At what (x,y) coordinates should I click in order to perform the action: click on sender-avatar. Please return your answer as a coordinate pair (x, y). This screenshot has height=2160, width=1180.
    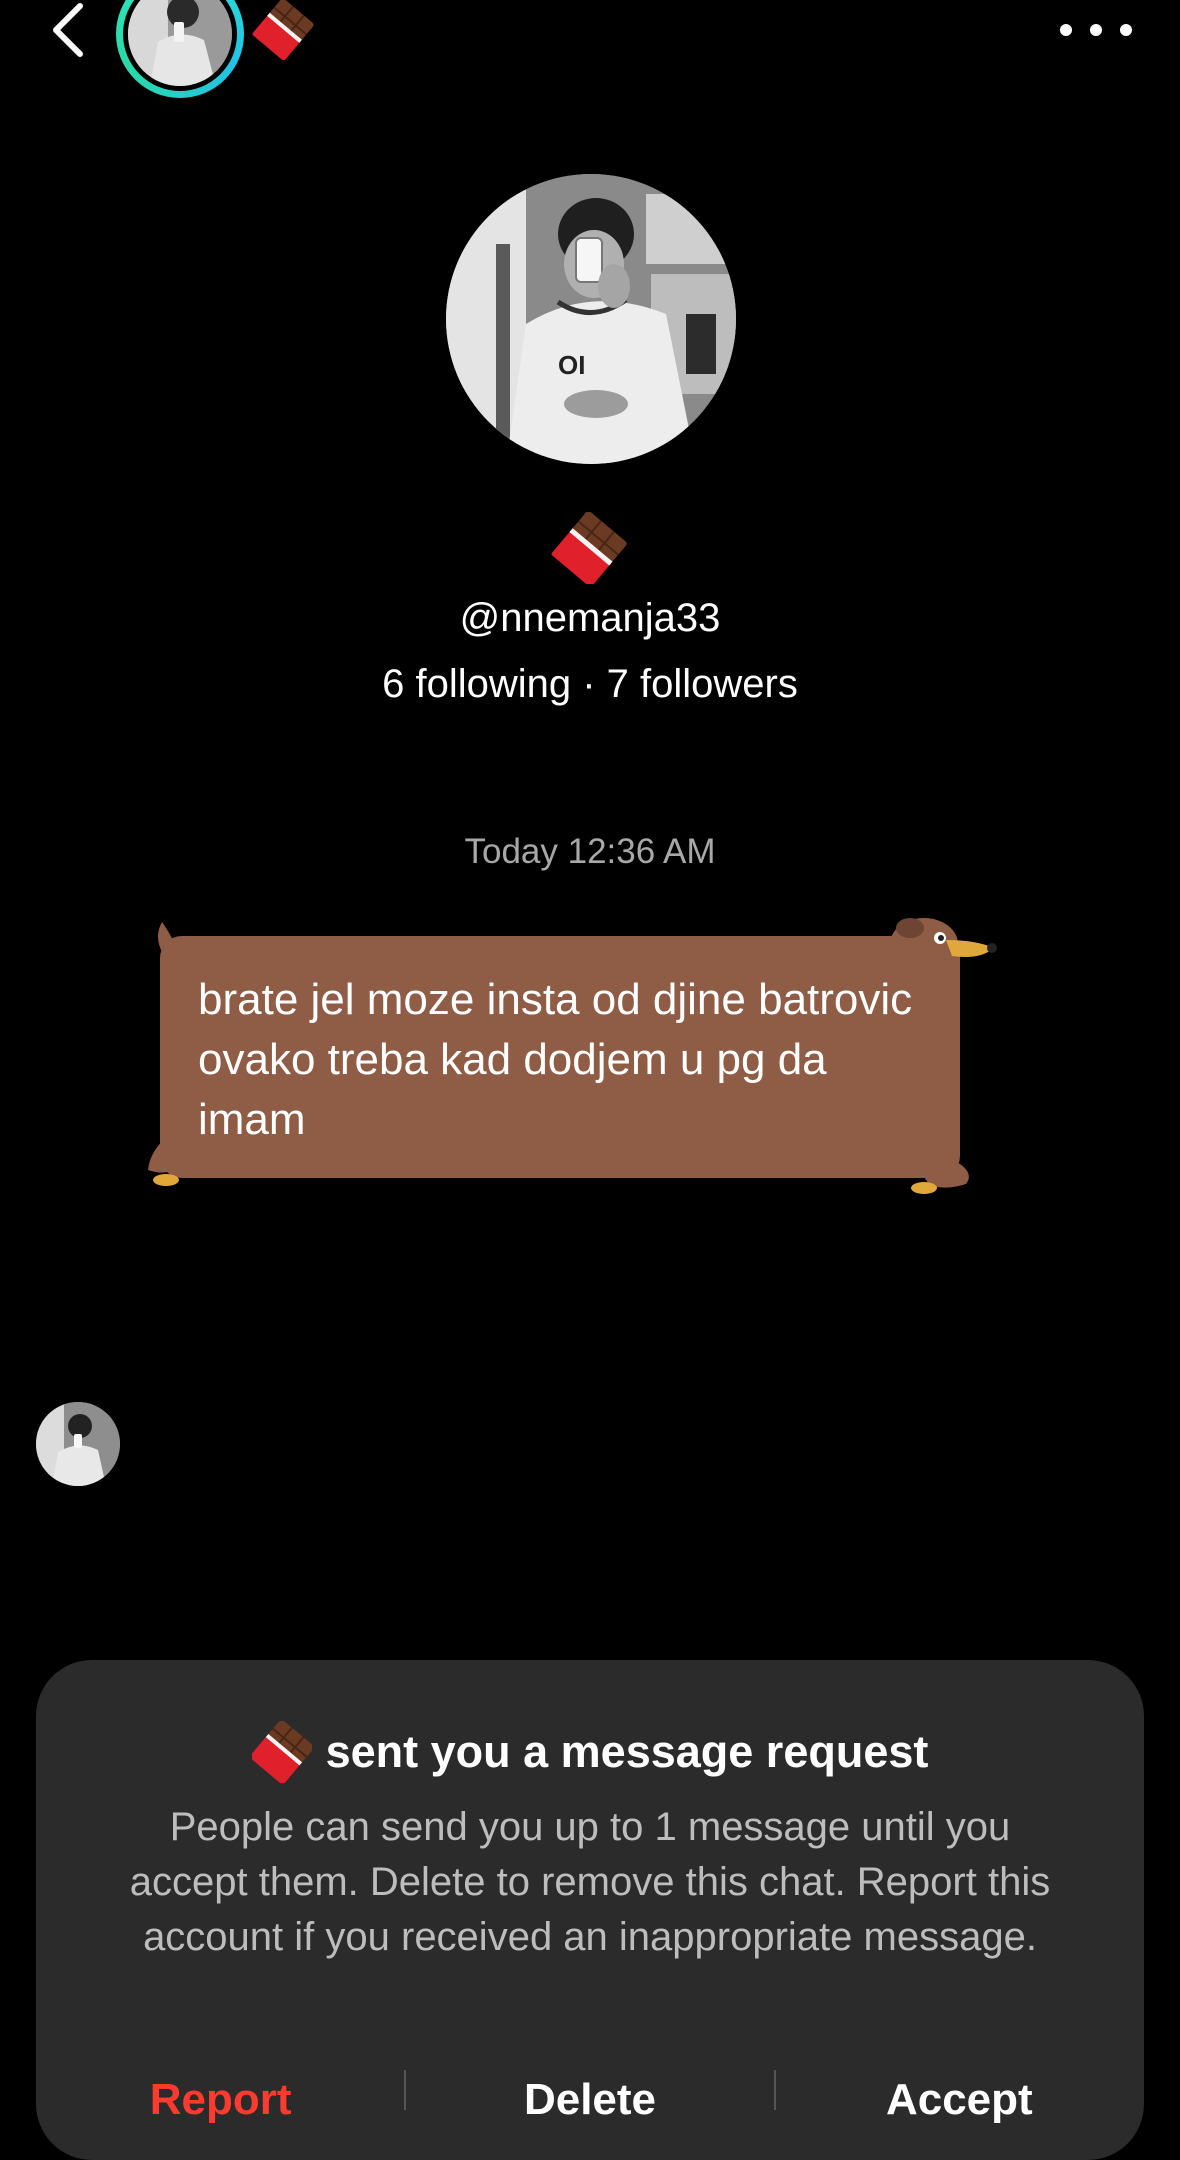
    Looking at the image, I should click on (78, 1444).